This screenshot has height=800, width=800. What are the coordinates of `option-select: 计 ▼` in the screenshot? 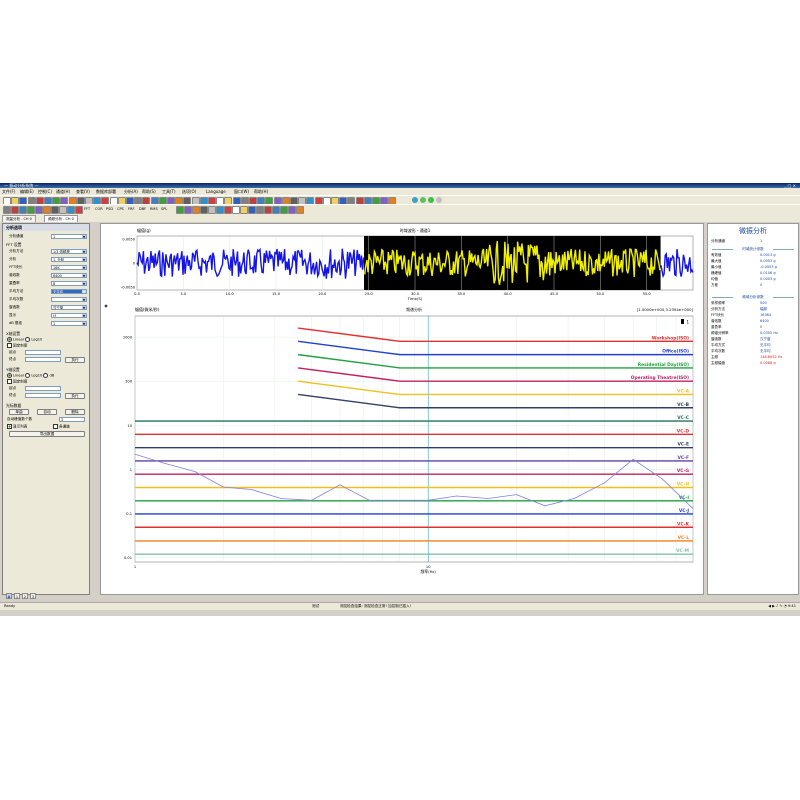 It's located at (69, 315).